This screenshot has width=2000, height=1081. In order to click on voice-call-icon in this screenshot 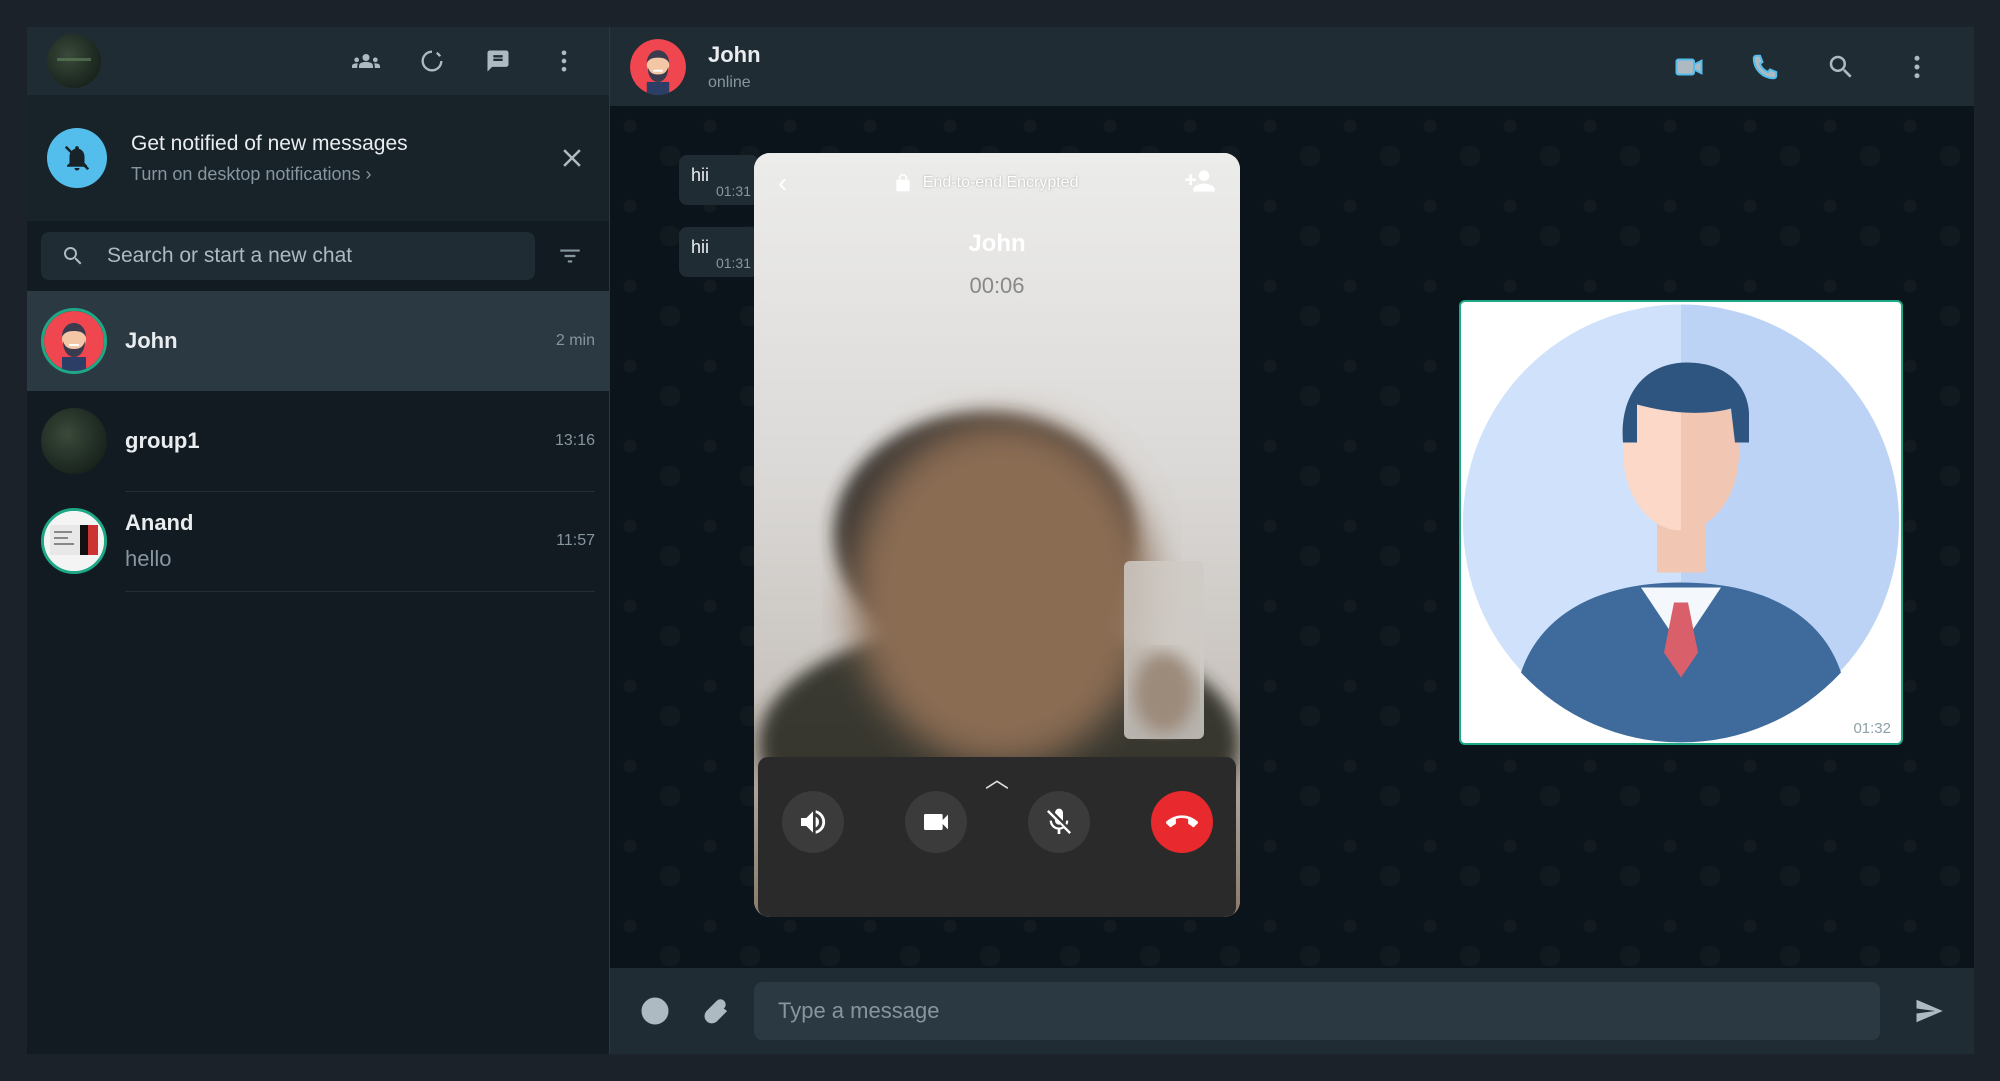, I will do `click(1765, 67)`.